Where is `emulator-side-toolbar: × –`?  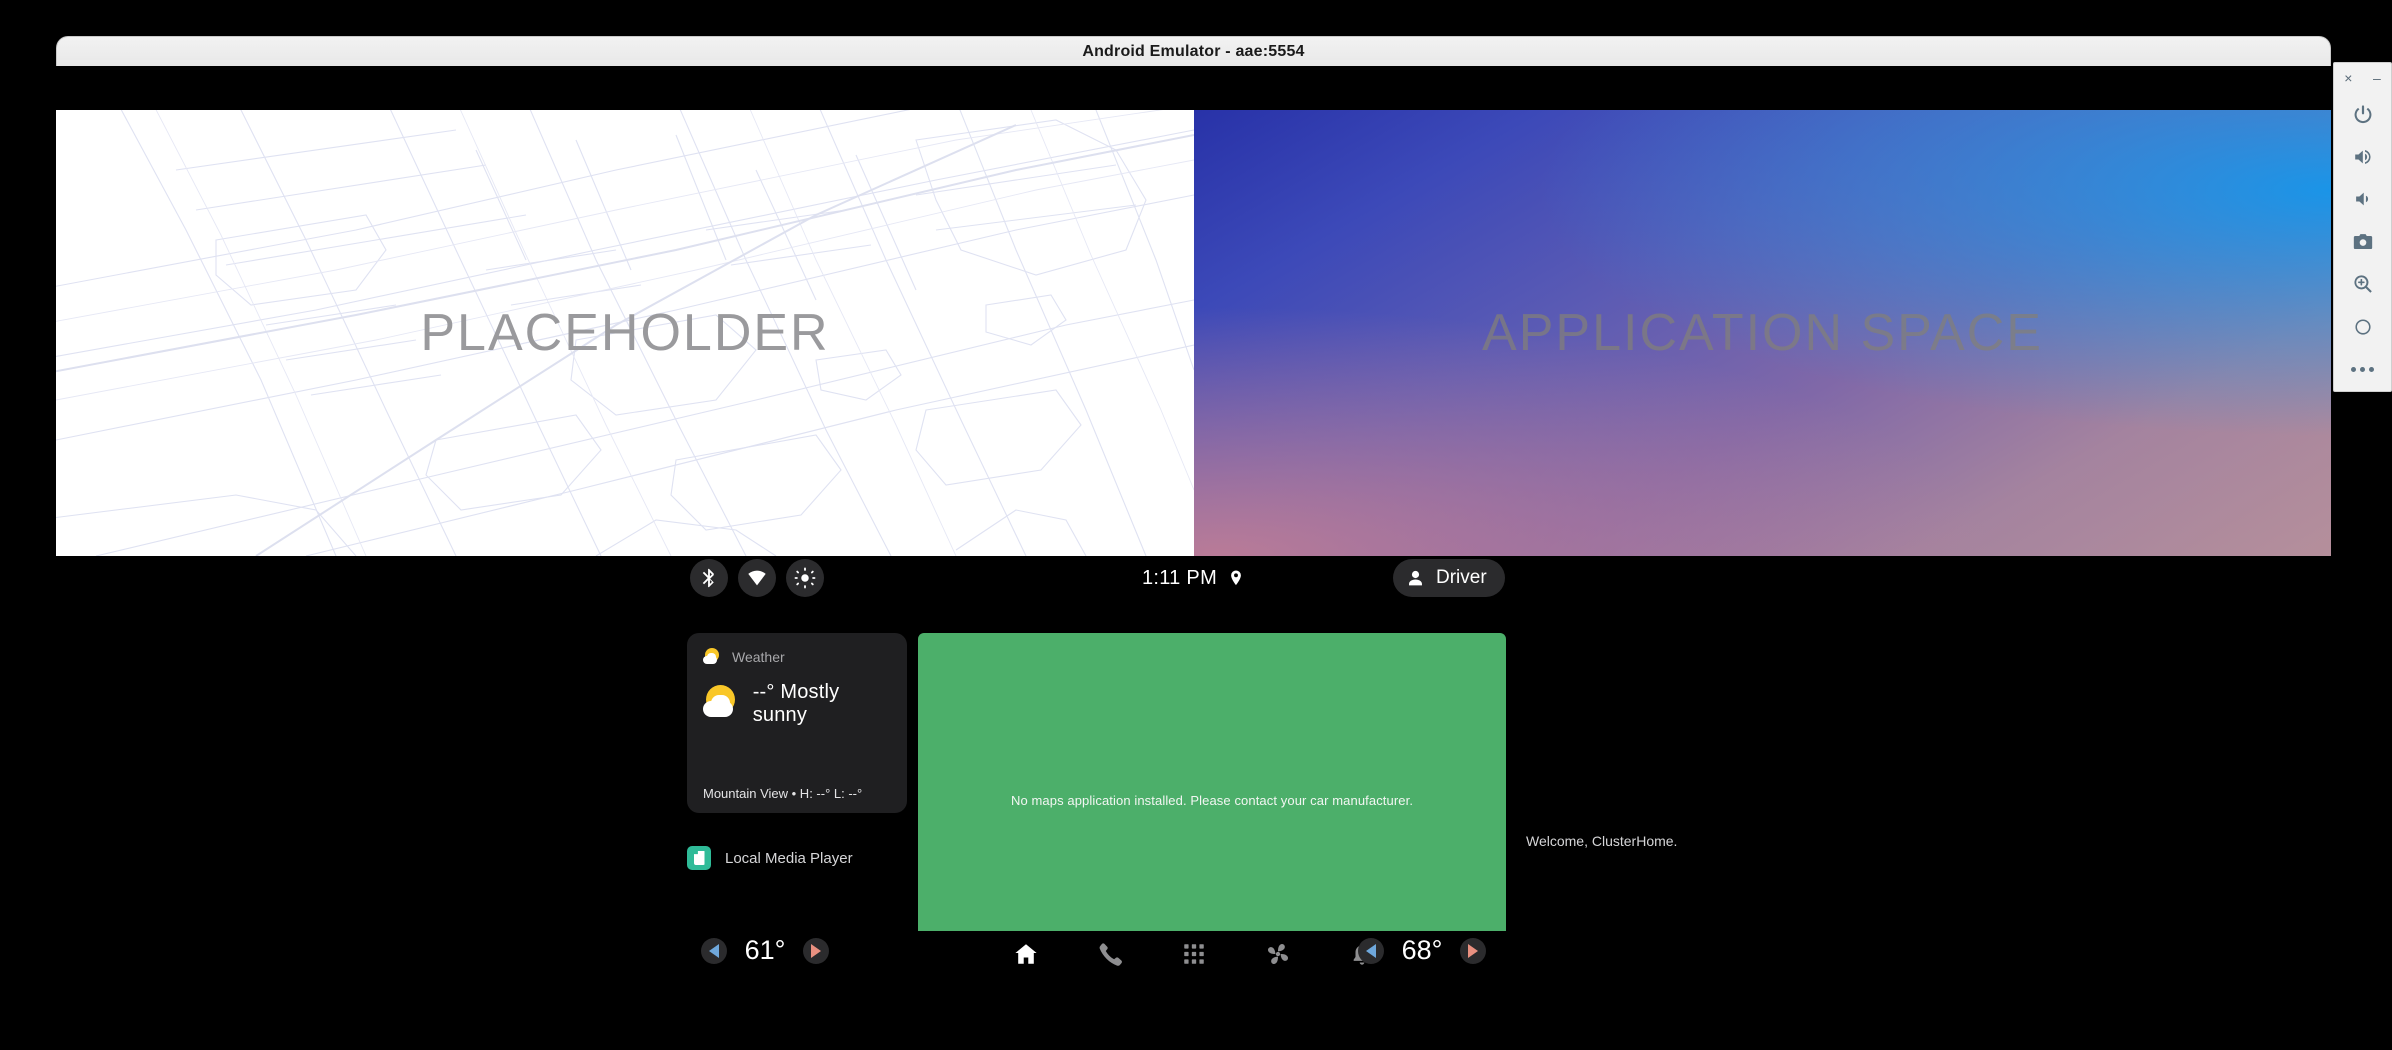
emulator-side-toolbar: × – is located at coordinates (2362, 227).